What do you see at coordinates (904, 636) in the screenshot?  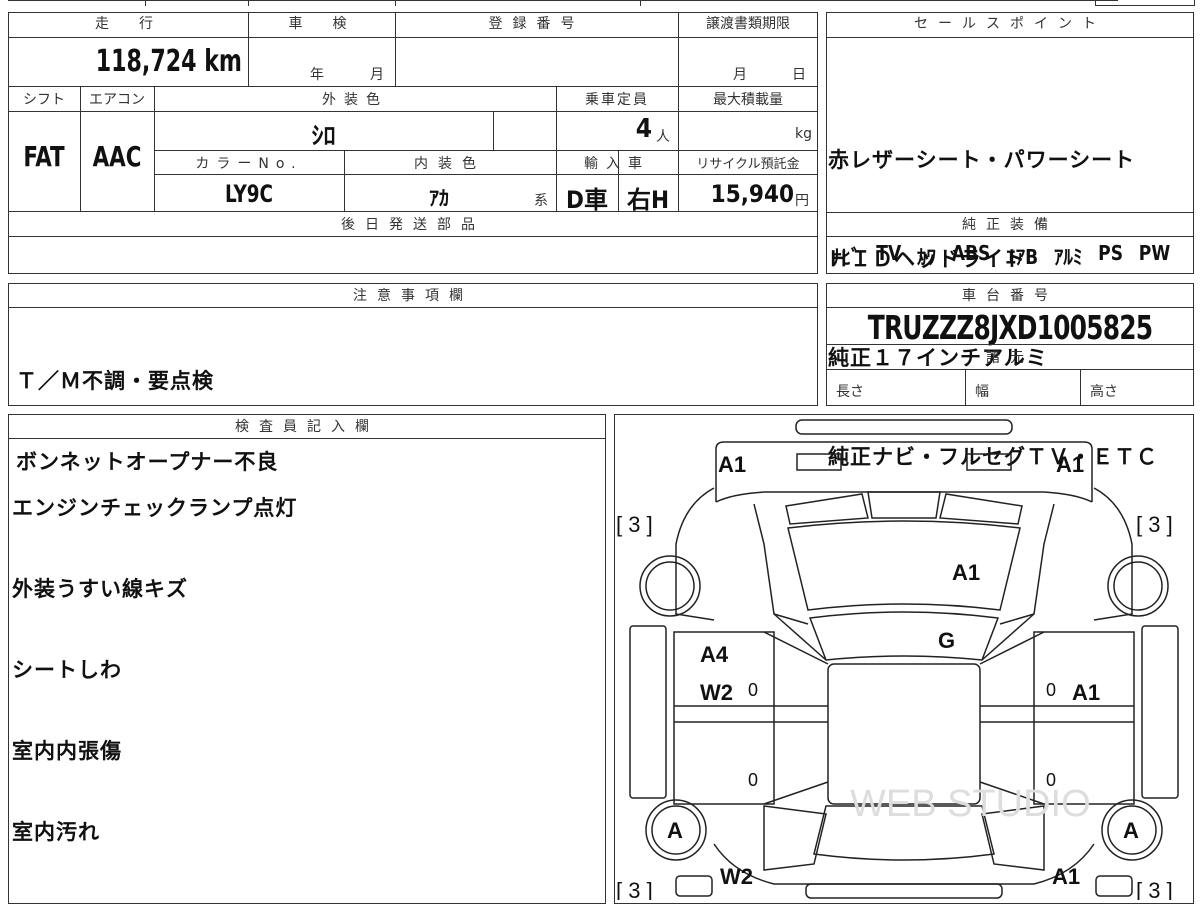 I see `windshield` at bounding box center [904, 636].